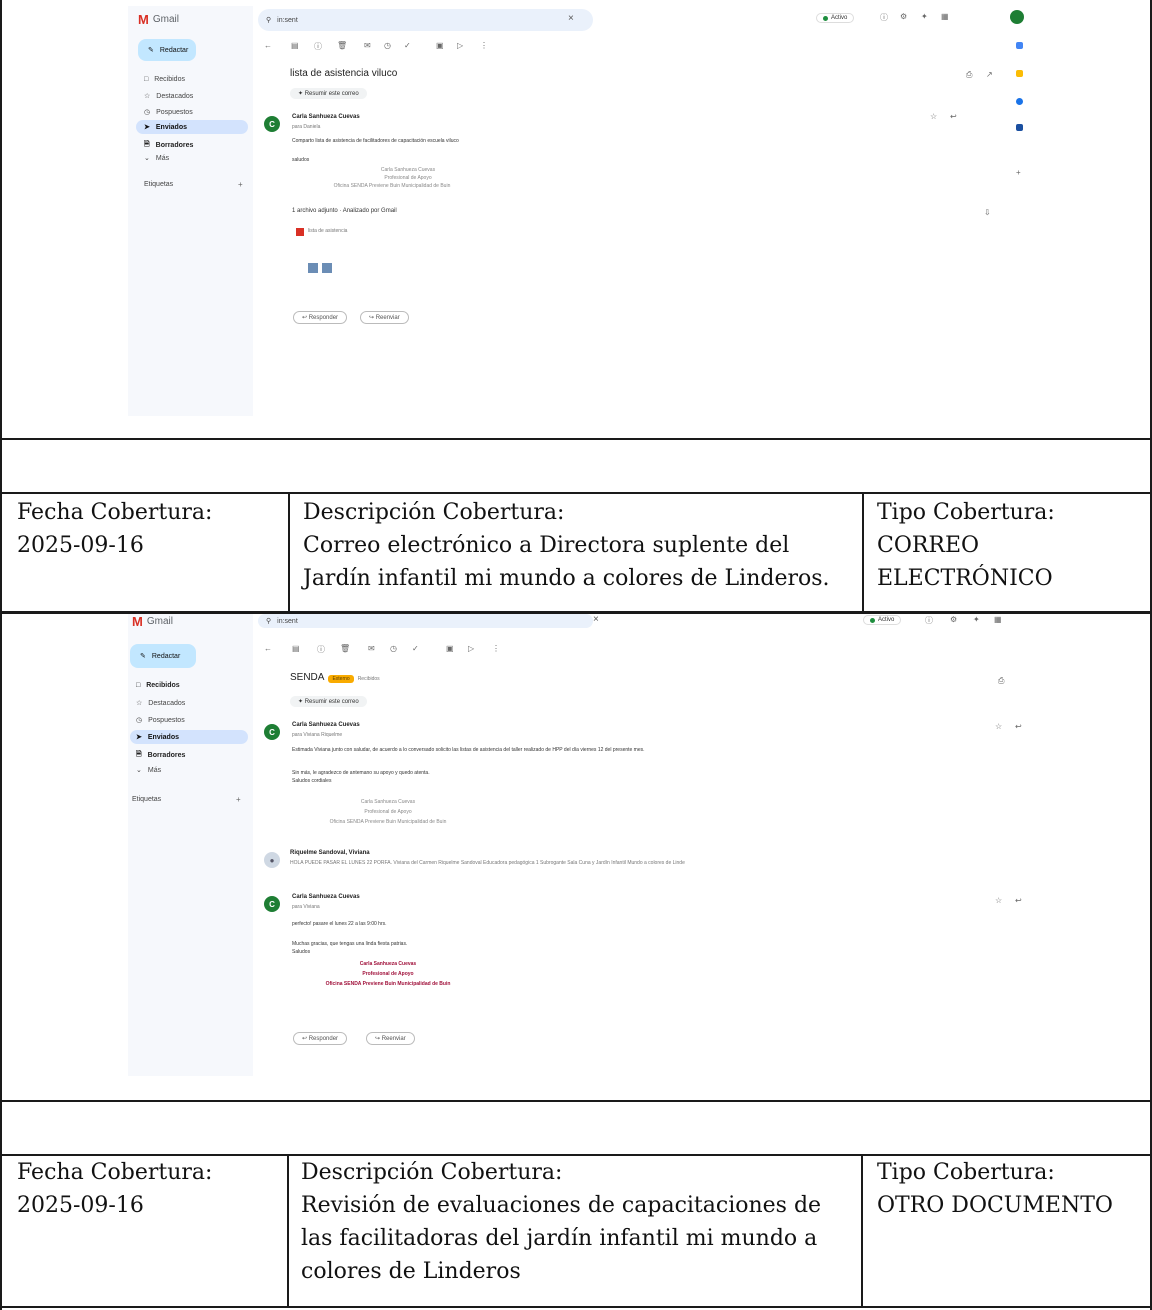 The width and height of the screenshot is (1152, 1310). I want to click on nav-label: Más, so click(154, 770).